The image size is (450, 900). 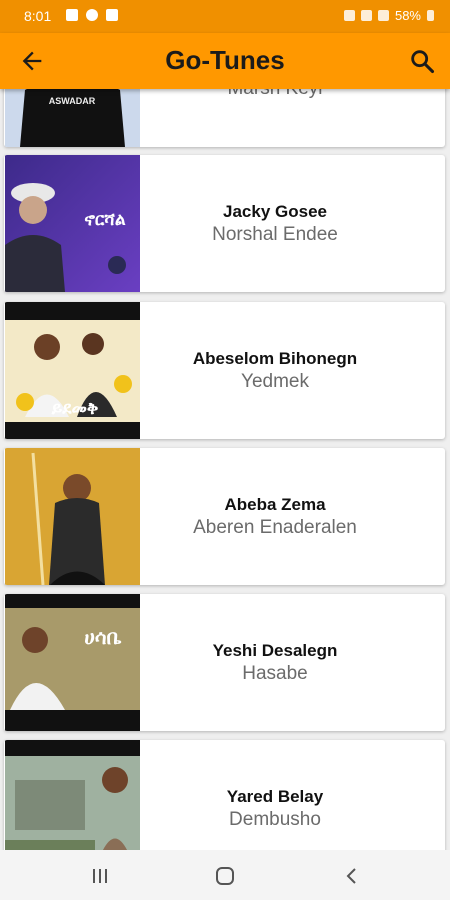 I want to click on song-card: ኖርሻል Jacky Gosee Norshal Endee, so click(x=224, y=223).